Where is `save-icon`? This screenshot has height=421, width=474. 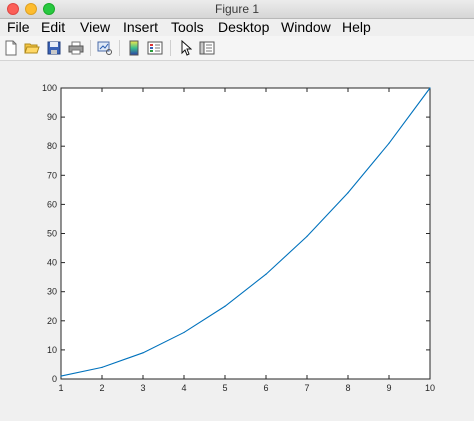 save-icon is located at coordinates (54, 48).